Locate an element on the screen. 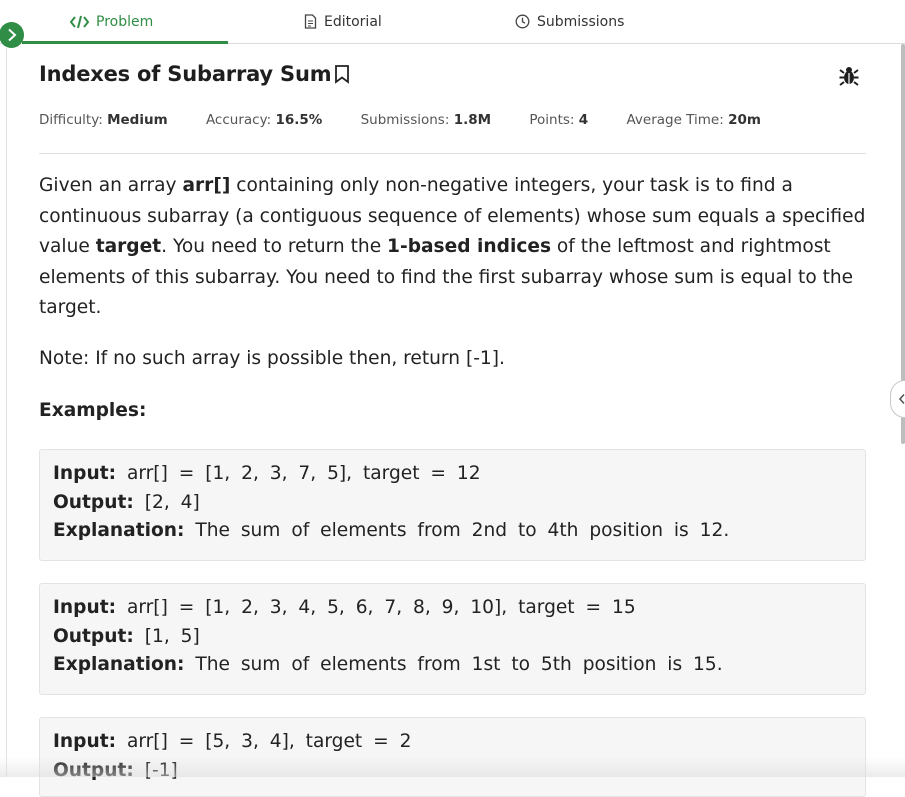 The height and width of the screenshot is (797, 905). active-tab-indicator is located at coordinates (125, 42).